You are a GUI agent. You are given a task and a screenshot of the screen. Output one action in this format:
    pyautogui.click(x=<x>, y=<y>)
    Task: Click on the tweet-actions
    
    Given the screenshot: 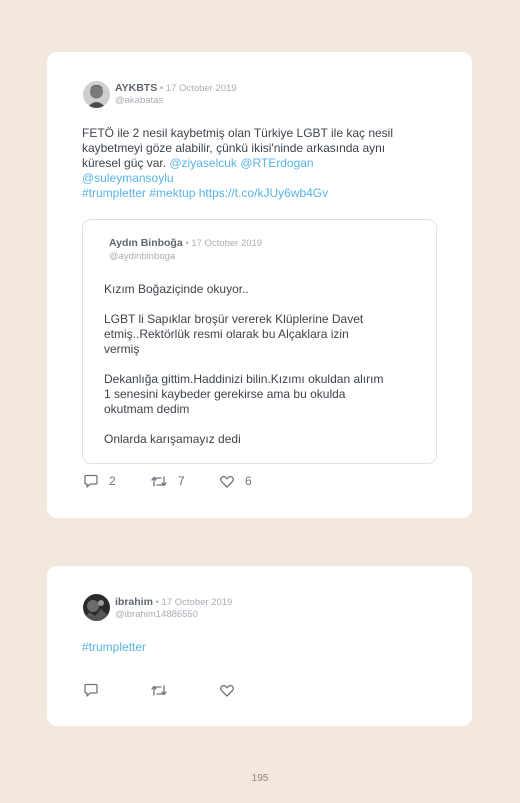 What is the action you would take?
    pyautogui.click(x=208, y=690)
    